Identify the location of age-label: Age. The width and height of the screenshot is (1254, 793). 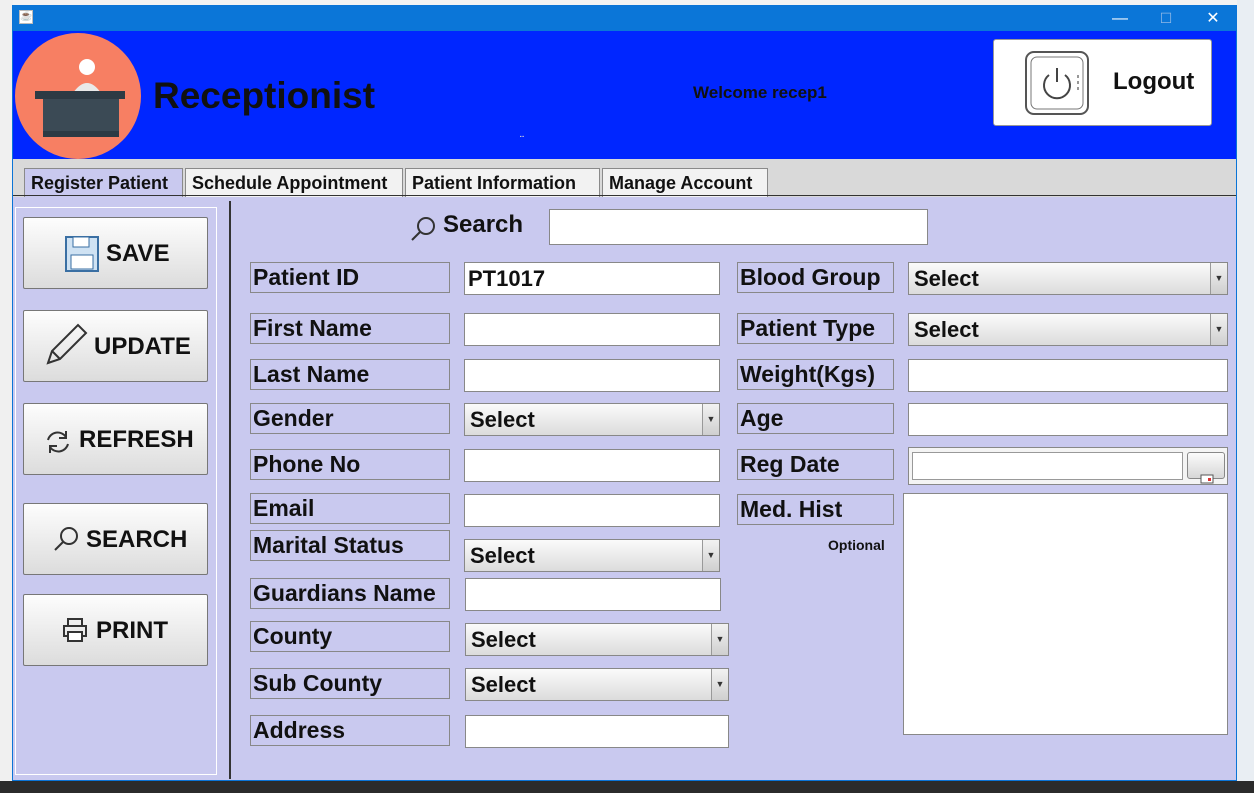
(815, 418).